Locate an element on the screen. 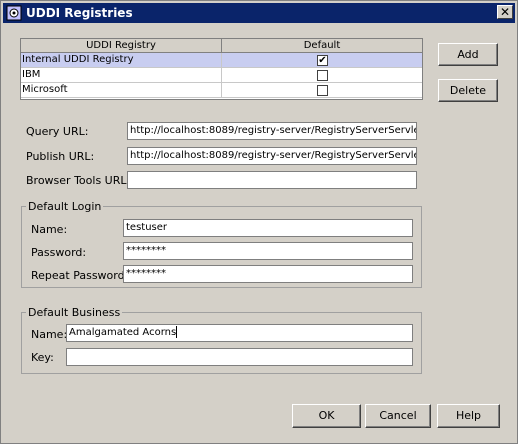 This screenshot has width=518, height=444. table-row: Internal UDDI Registry ✔ is located at coordinates (221, 60).